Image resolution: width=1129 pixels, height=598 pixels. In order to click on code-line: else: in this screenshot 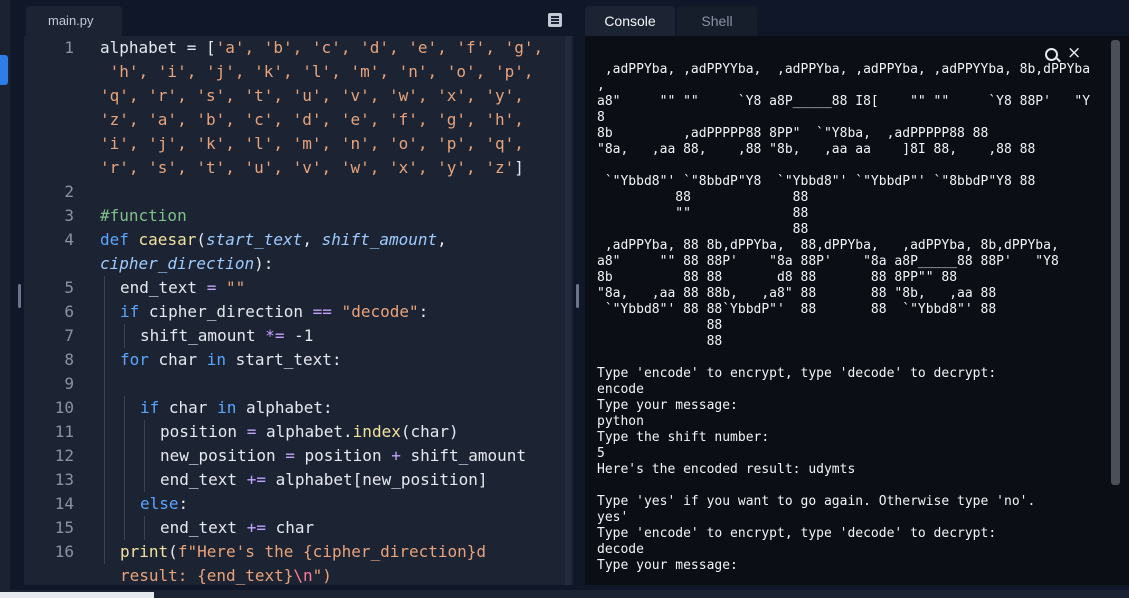, I will do `click(164, 503)`.